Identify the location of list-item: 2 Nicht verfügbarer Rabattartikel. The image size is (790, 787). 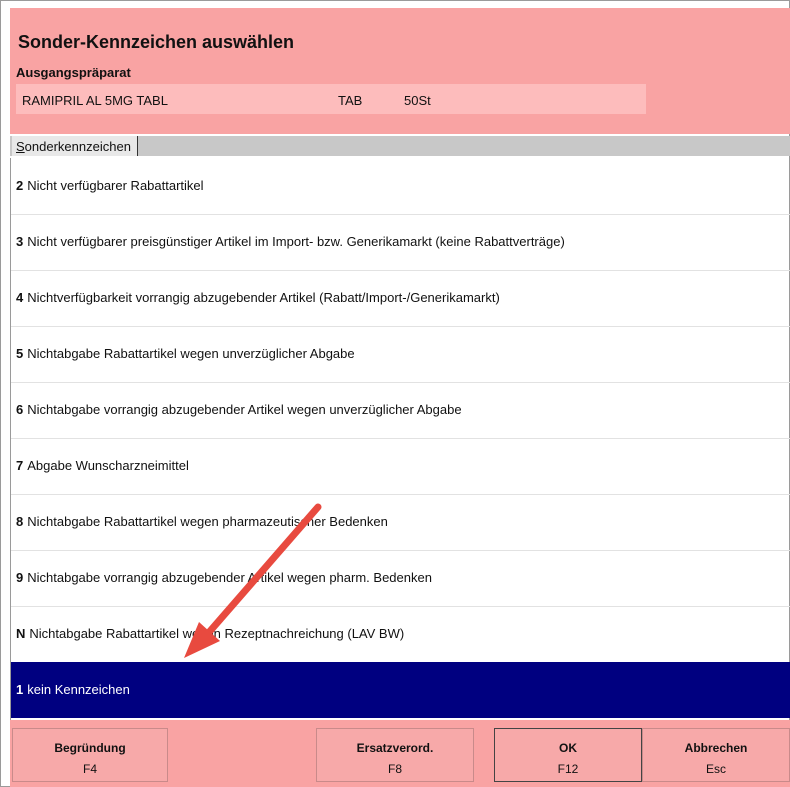
(400, 186).